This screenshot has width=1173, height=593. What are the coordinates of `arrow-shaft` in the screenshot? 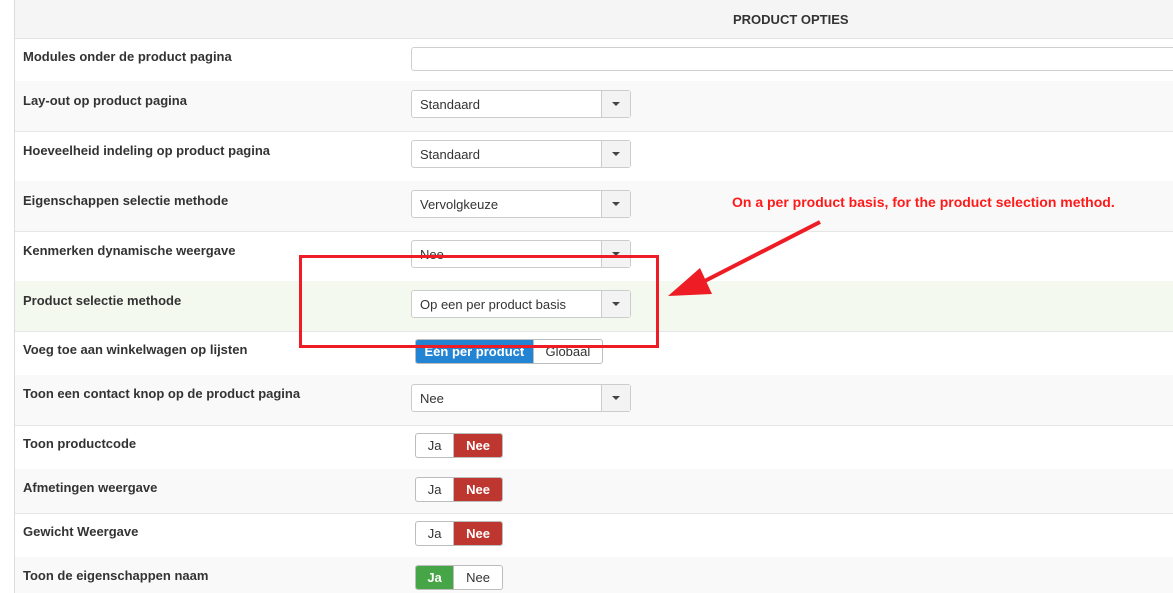 It's located at (757, 254).